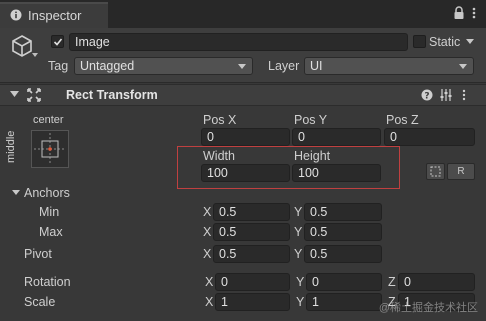 The height and width of the screenshot is (321, 486). What do you see at coordinates (446, 95) in the screenshot?
I see `presets-icon` at bounding box center [446, 95].